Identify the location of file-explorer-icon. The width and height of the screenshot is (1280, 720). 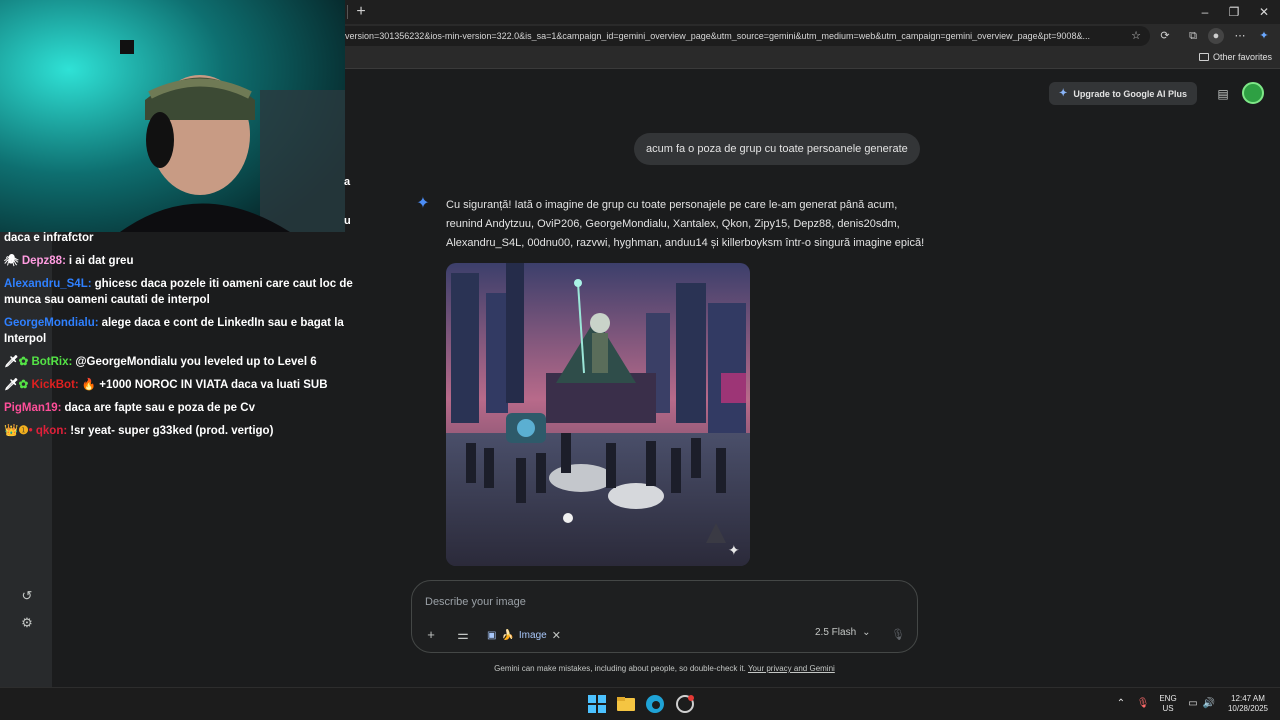
(626, 704).